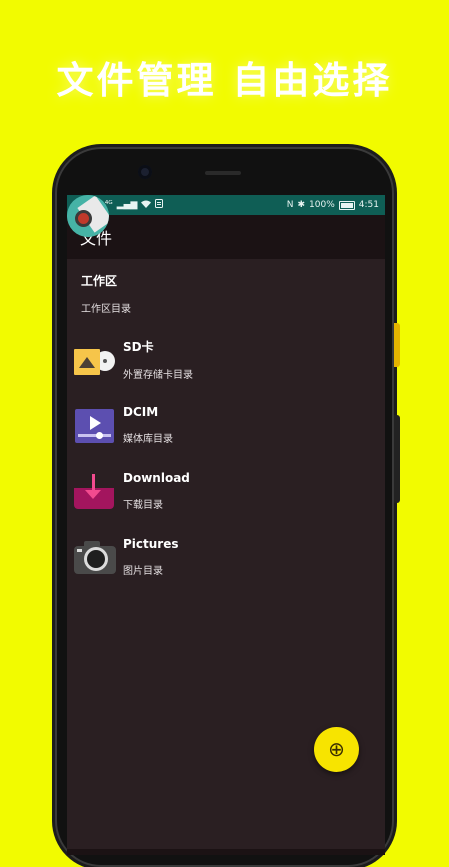  I want to click on sd-card-icon, so click(95, 359).